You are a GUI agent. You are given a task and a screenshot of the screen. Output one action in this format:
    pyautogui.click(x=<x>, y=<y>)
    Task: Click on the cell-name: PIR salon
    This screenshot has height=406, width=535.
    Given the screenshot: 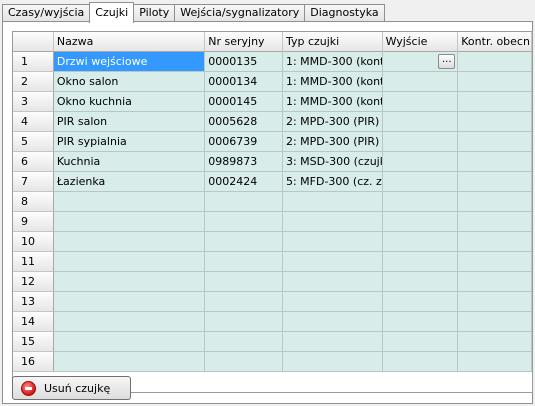 What is the action you would take?
    pyautogui.click(x=129, y=122)
    